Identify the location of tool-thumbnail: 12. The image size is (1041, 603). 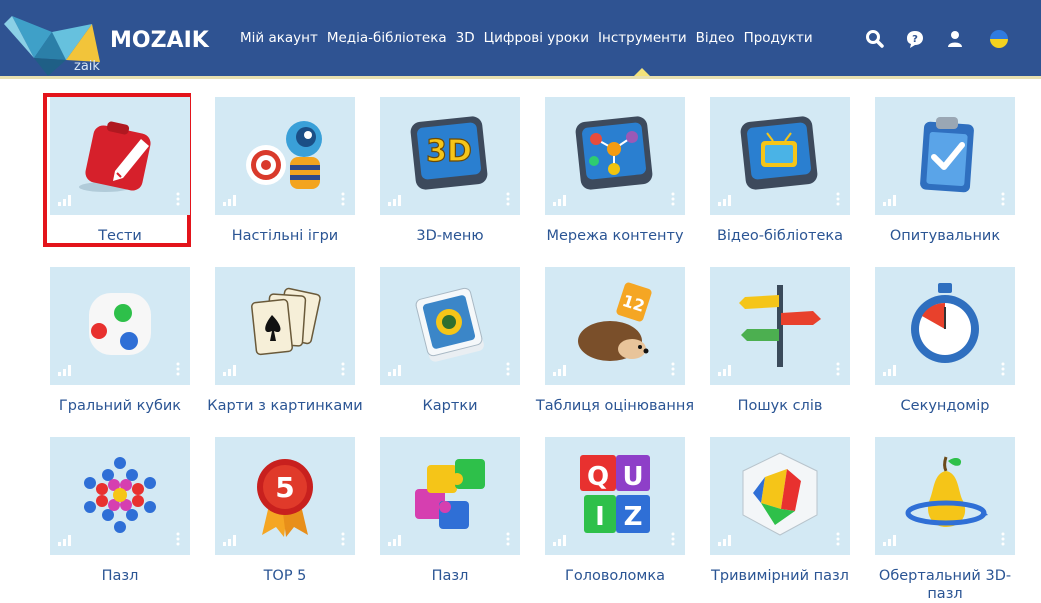
(615, 326).